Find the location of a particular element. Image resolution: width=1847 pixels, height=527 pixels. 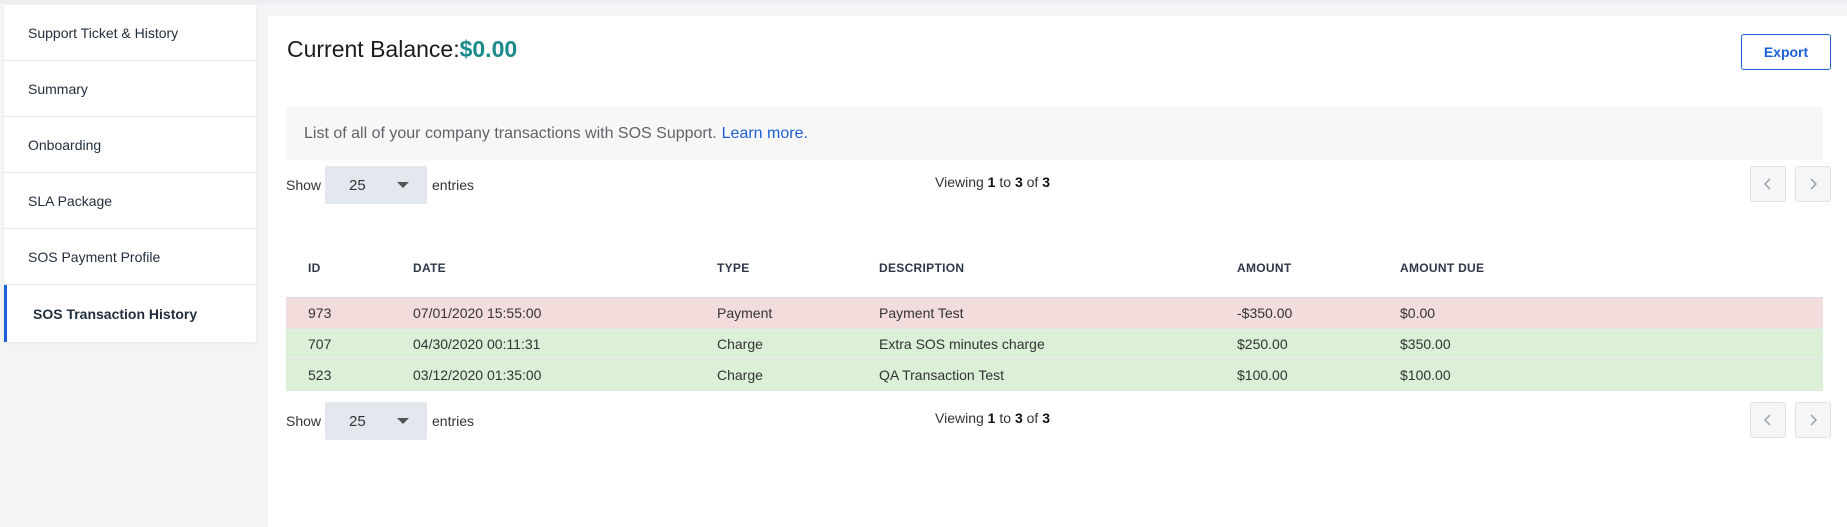

col-header-id: ID is located at coordinates (314, 268).